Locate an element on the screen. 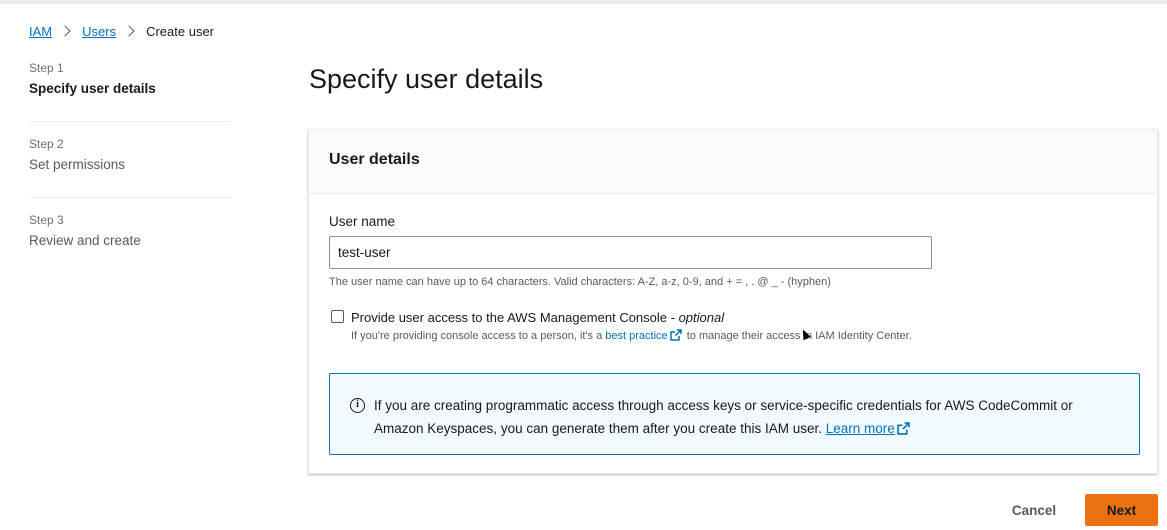  next-button: Next is located at coordinates (1121, 510).